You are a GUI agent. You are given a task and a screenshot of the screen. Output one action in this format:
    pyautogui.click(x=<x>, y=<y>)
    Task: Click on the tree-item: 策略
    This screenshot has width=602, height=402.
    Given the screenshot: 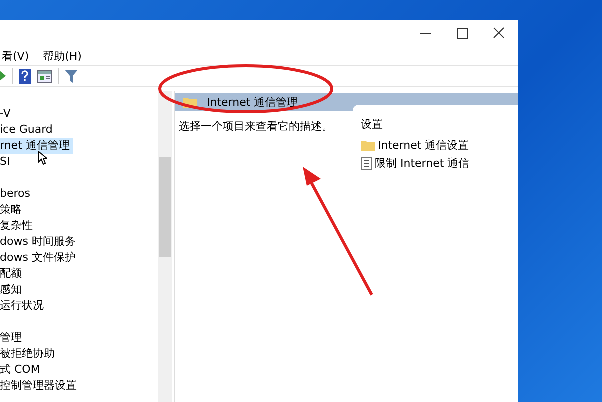 What is the action you would take?
    pyautogui.click(x=12, y=210)
    